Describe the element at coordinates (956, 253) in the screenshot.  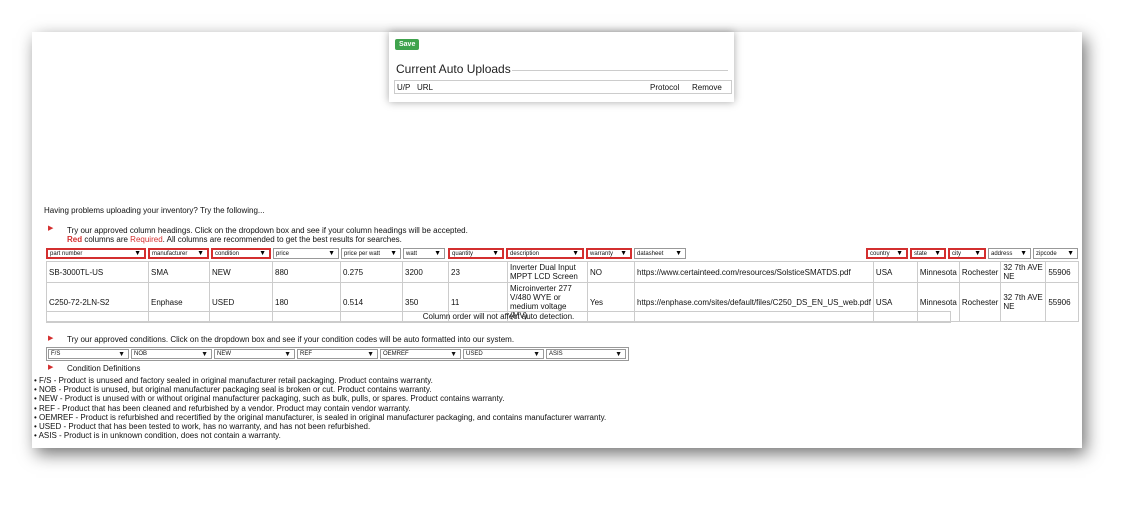
I see `header-label: city` at that location.